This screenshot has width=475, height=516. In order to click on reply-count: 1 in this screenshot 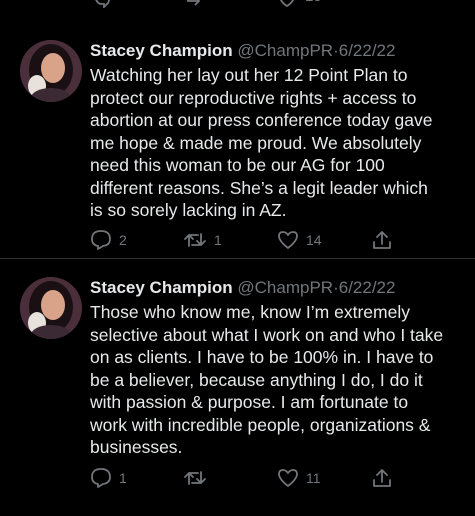, I will do `click(123, 478)`.